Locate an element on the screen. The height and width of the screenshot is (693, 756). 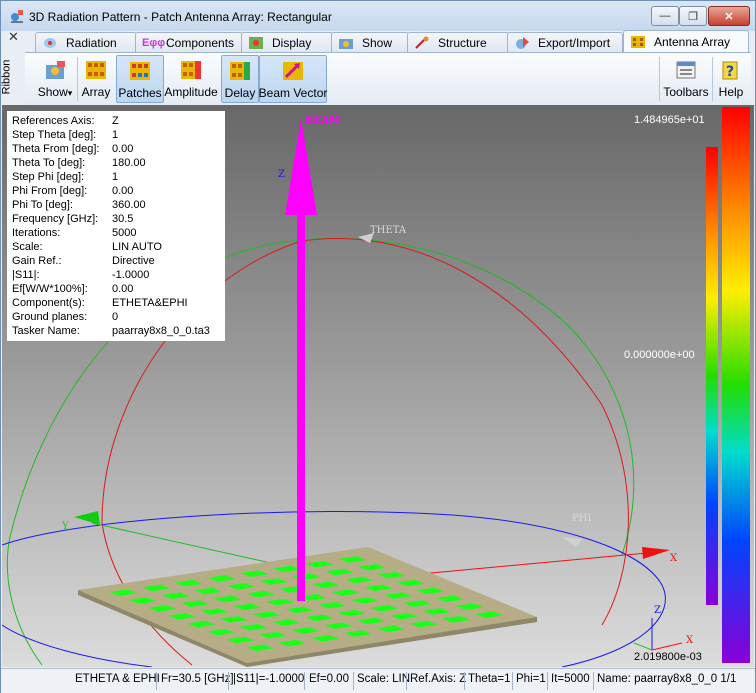
beam-arrowhead is located at coordinates (301, 167).